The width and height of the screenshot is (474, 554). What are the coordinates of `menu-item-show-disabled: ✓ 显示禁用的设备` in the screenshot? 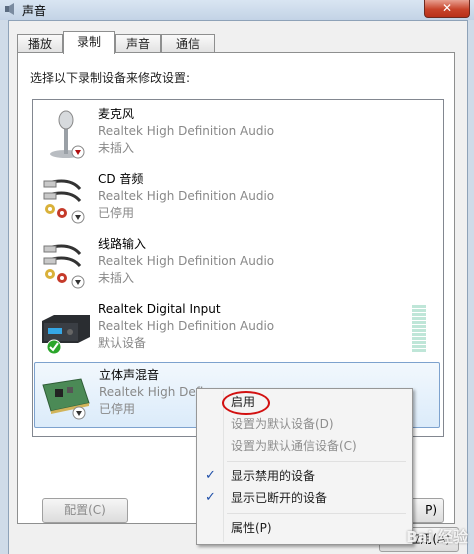 It's located at (303, 476).